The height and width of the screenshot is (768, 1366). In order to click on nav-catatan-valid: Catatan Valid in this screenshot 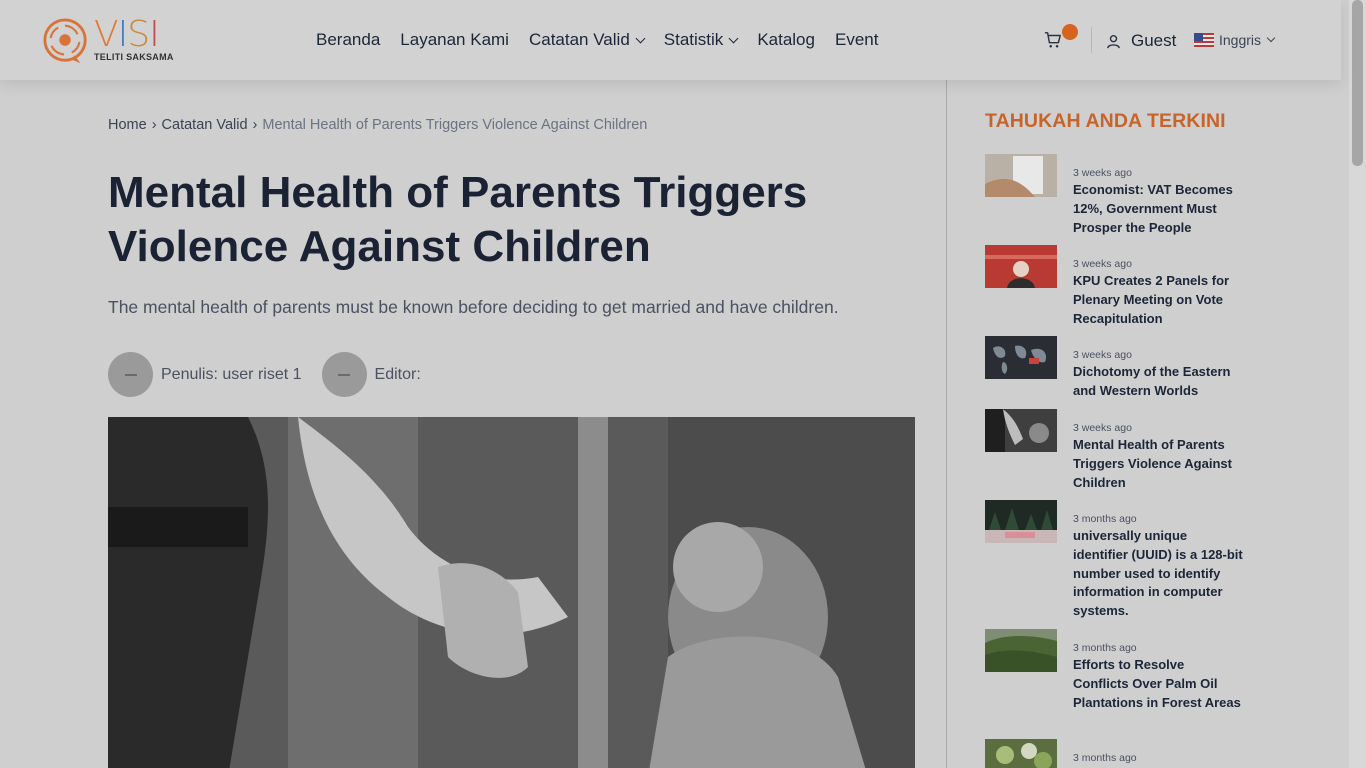, I will do `click(587, 40)`.